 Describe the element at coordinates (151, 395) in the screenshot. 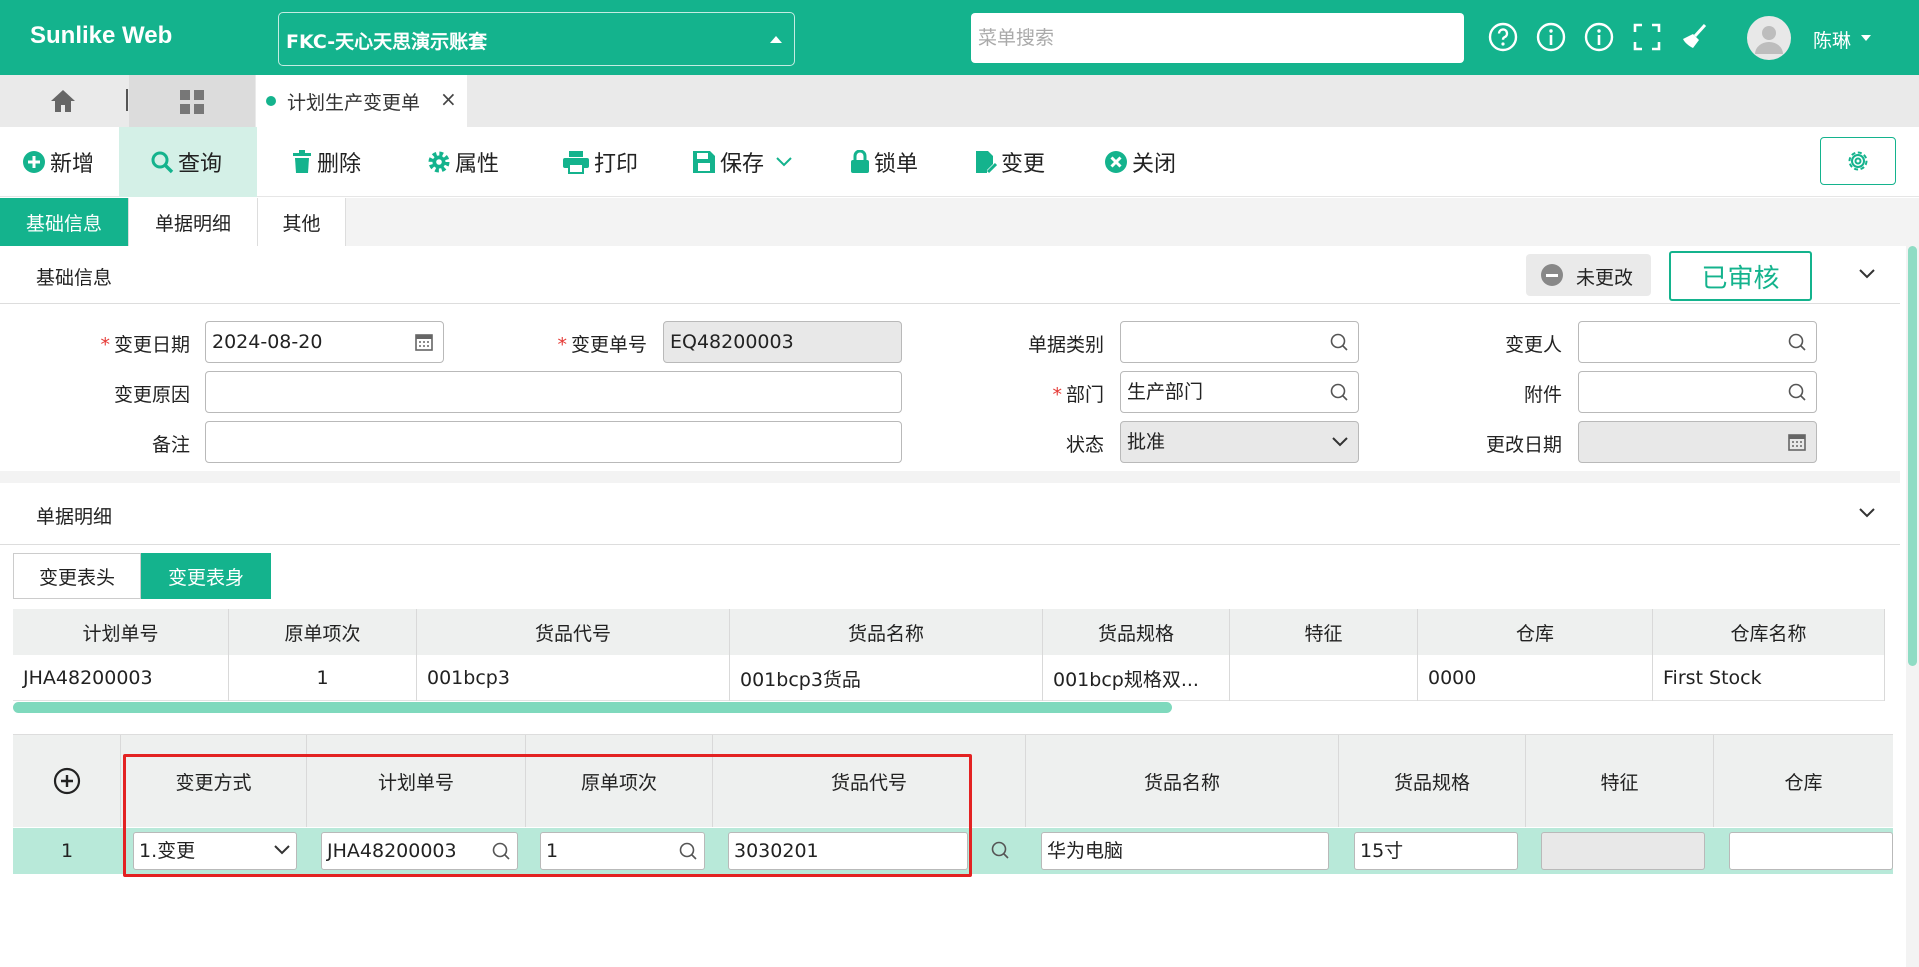

I see `reason-label: 变更原因` at that location.